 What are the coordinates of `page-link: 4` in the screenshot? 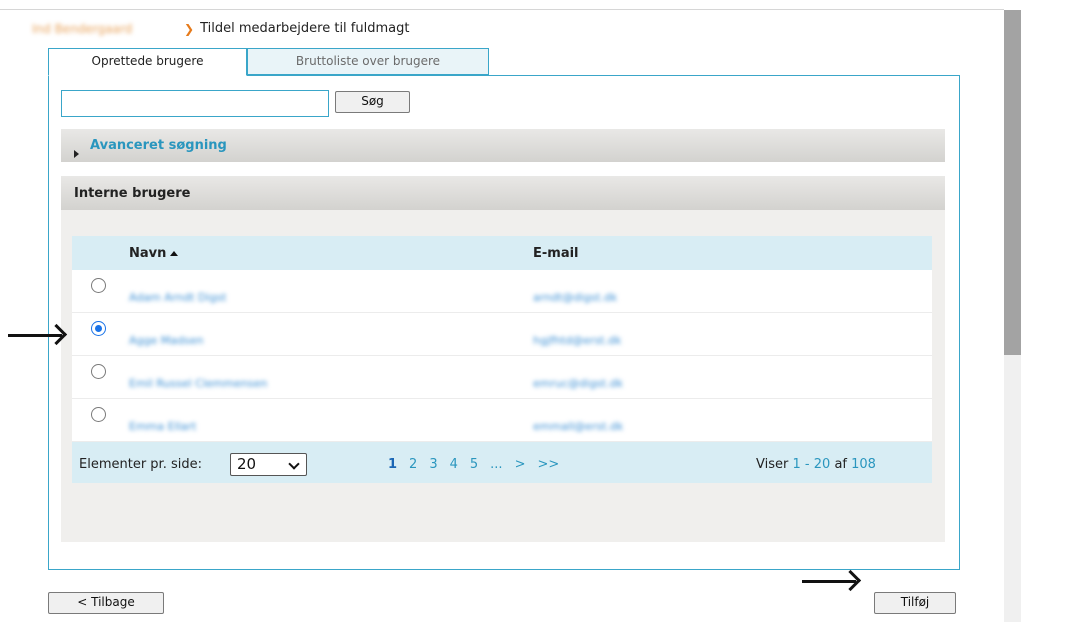 It's located at (454, 464).